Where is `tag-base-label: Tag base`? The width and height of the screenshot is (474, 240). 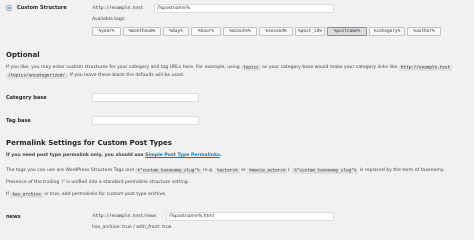
tag-base-label: Tag base is located at coordinates (18, 121).